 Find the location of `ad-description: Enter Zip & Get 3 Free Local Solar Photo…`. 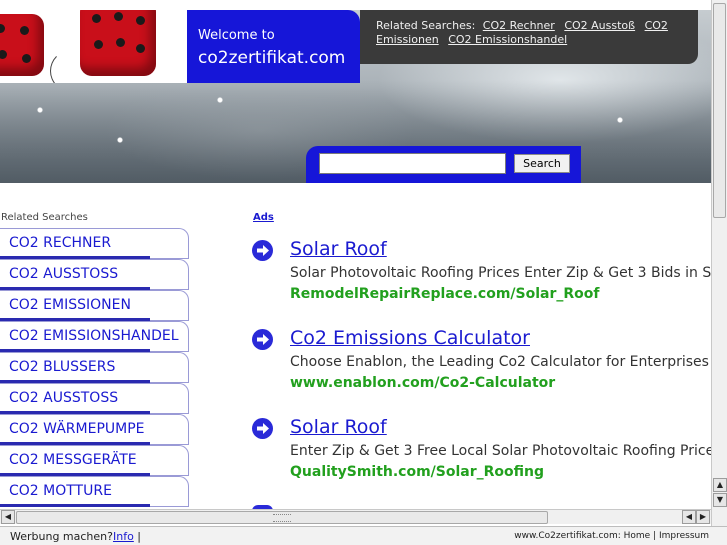

ad-description: Enter Zip & Get 3 Free Local Solar Photo… is located at coordinates (501, 451).